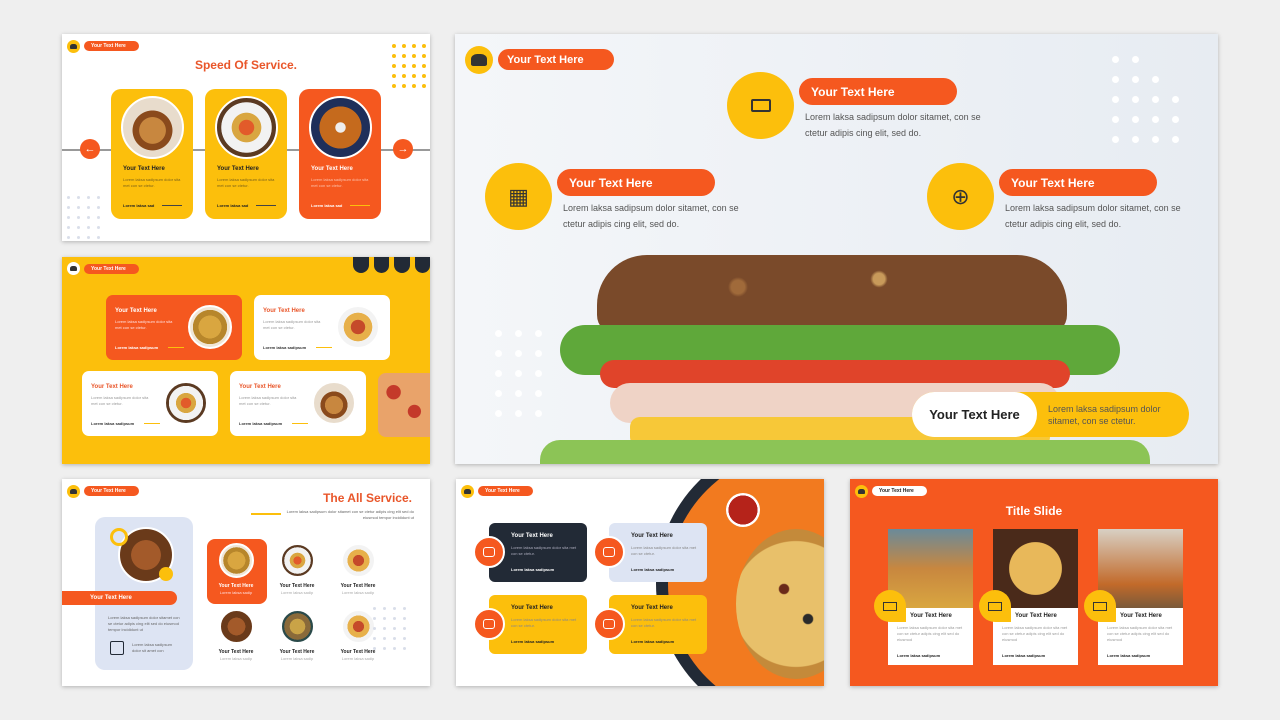 The width and height of the screenshot is (1280, 720). I want to click on slide-title: The All Service., so click(367, 498).